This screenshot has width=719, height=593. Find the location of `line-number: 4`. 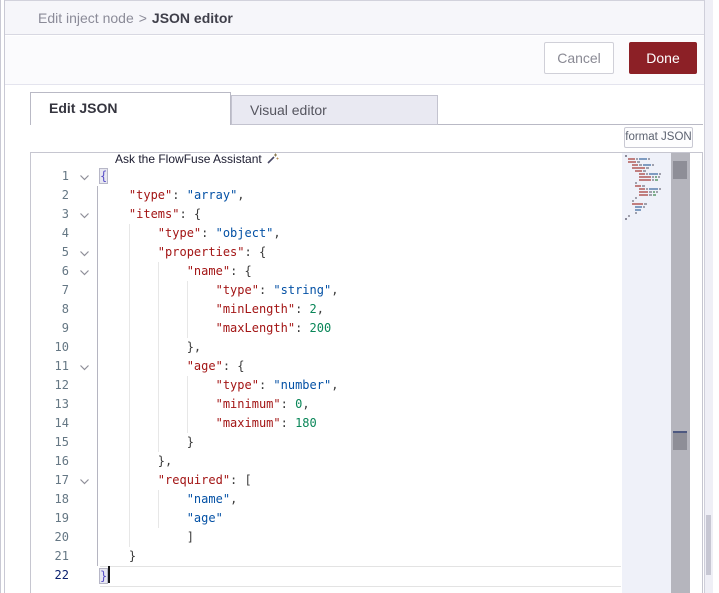

line-number: 4 is located at coordinates (65, 233).